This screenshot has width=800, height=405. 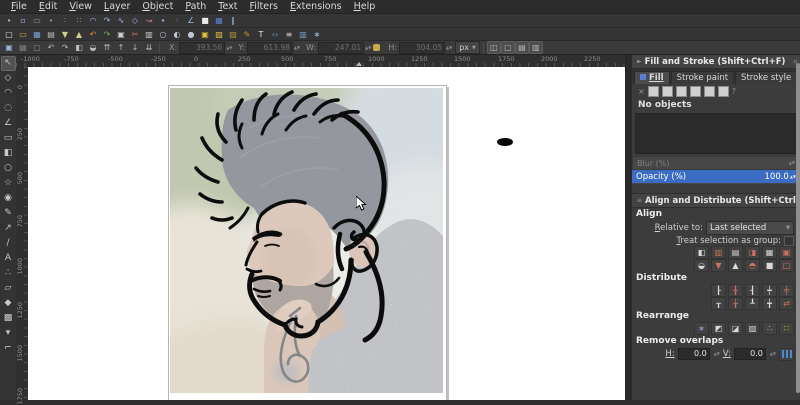 I want to click on snap-bounding-box-icon: ▫, so click(x=23, y=20).